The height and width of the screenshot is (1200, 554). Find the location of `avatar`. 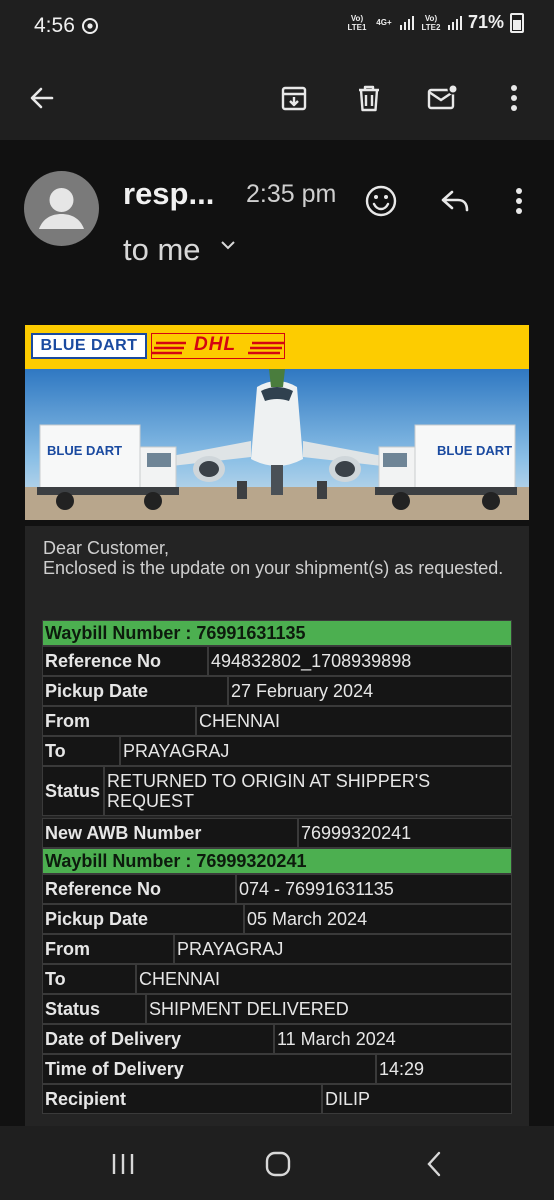

avatar is located at coordinates (61, 208).